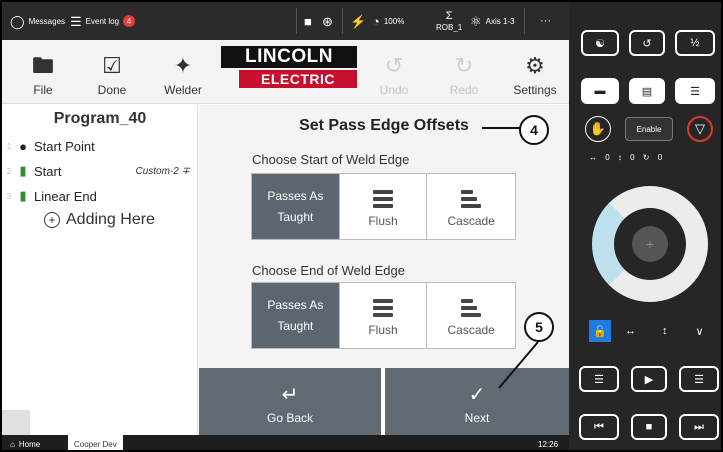 The height and width of the screenshot is (452, 723). What do you see at coordinates (518, 365) in the screenshot?
I see `callout-5-leader` at bounding box center [518, 365].